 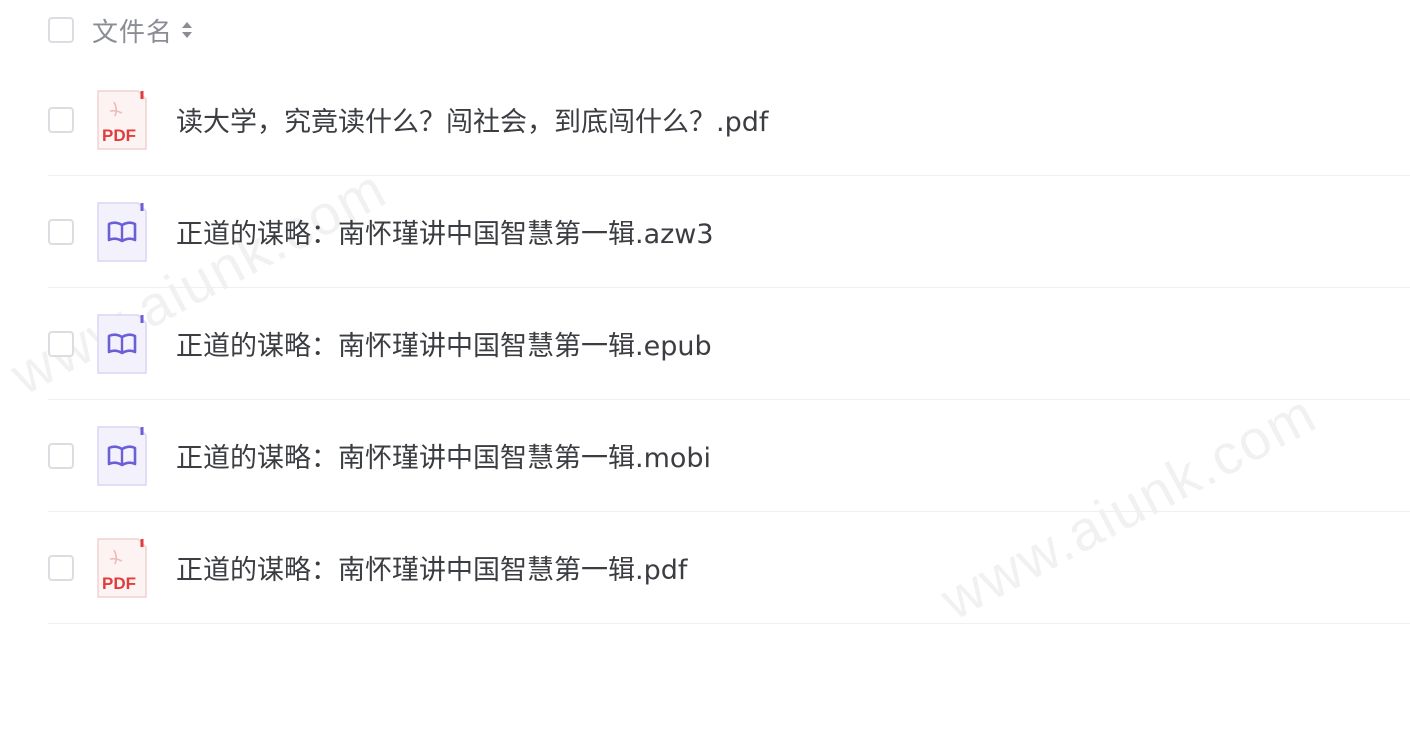 I want to click on file-name: 正道的谋略：南怀瑾讲中国智慧第一辑.azw3, so click(x=445, y=231).